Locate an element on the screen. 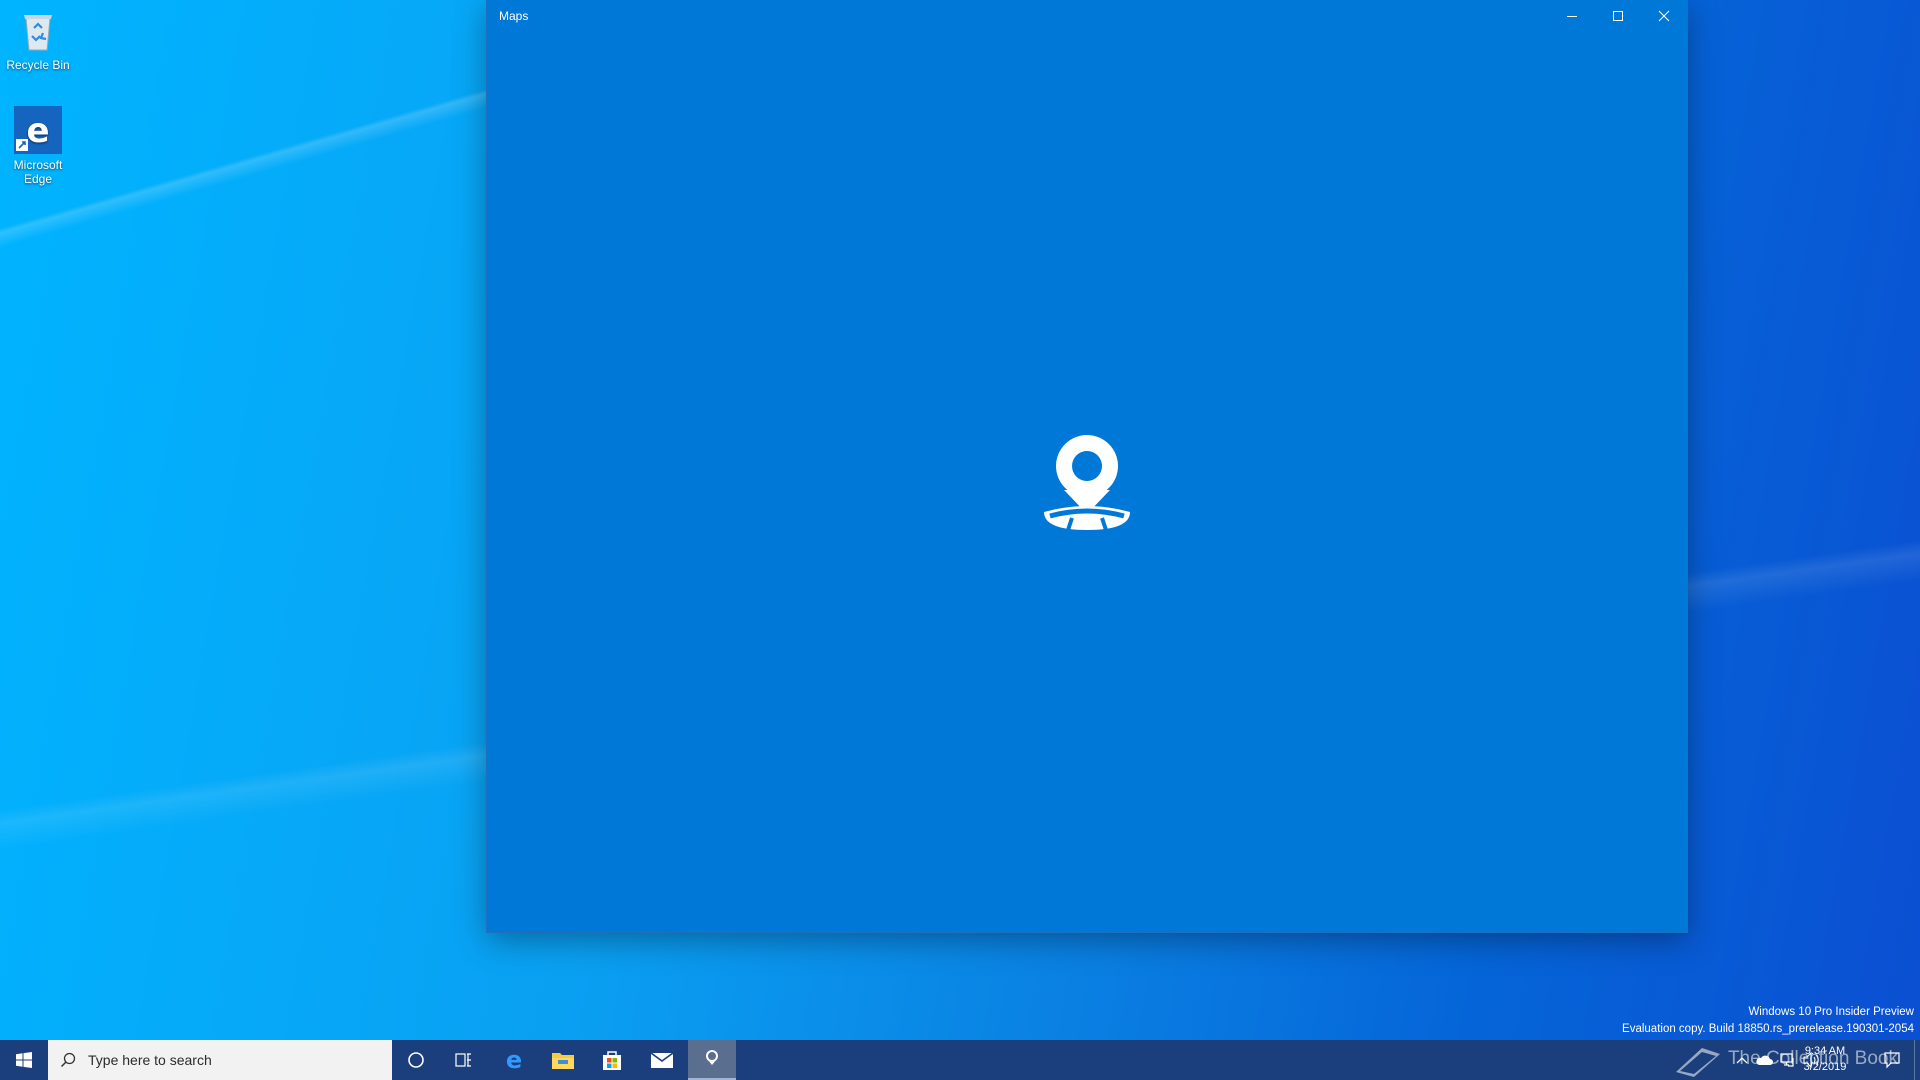  minimize-icon is located at coordinates (1572, 16).